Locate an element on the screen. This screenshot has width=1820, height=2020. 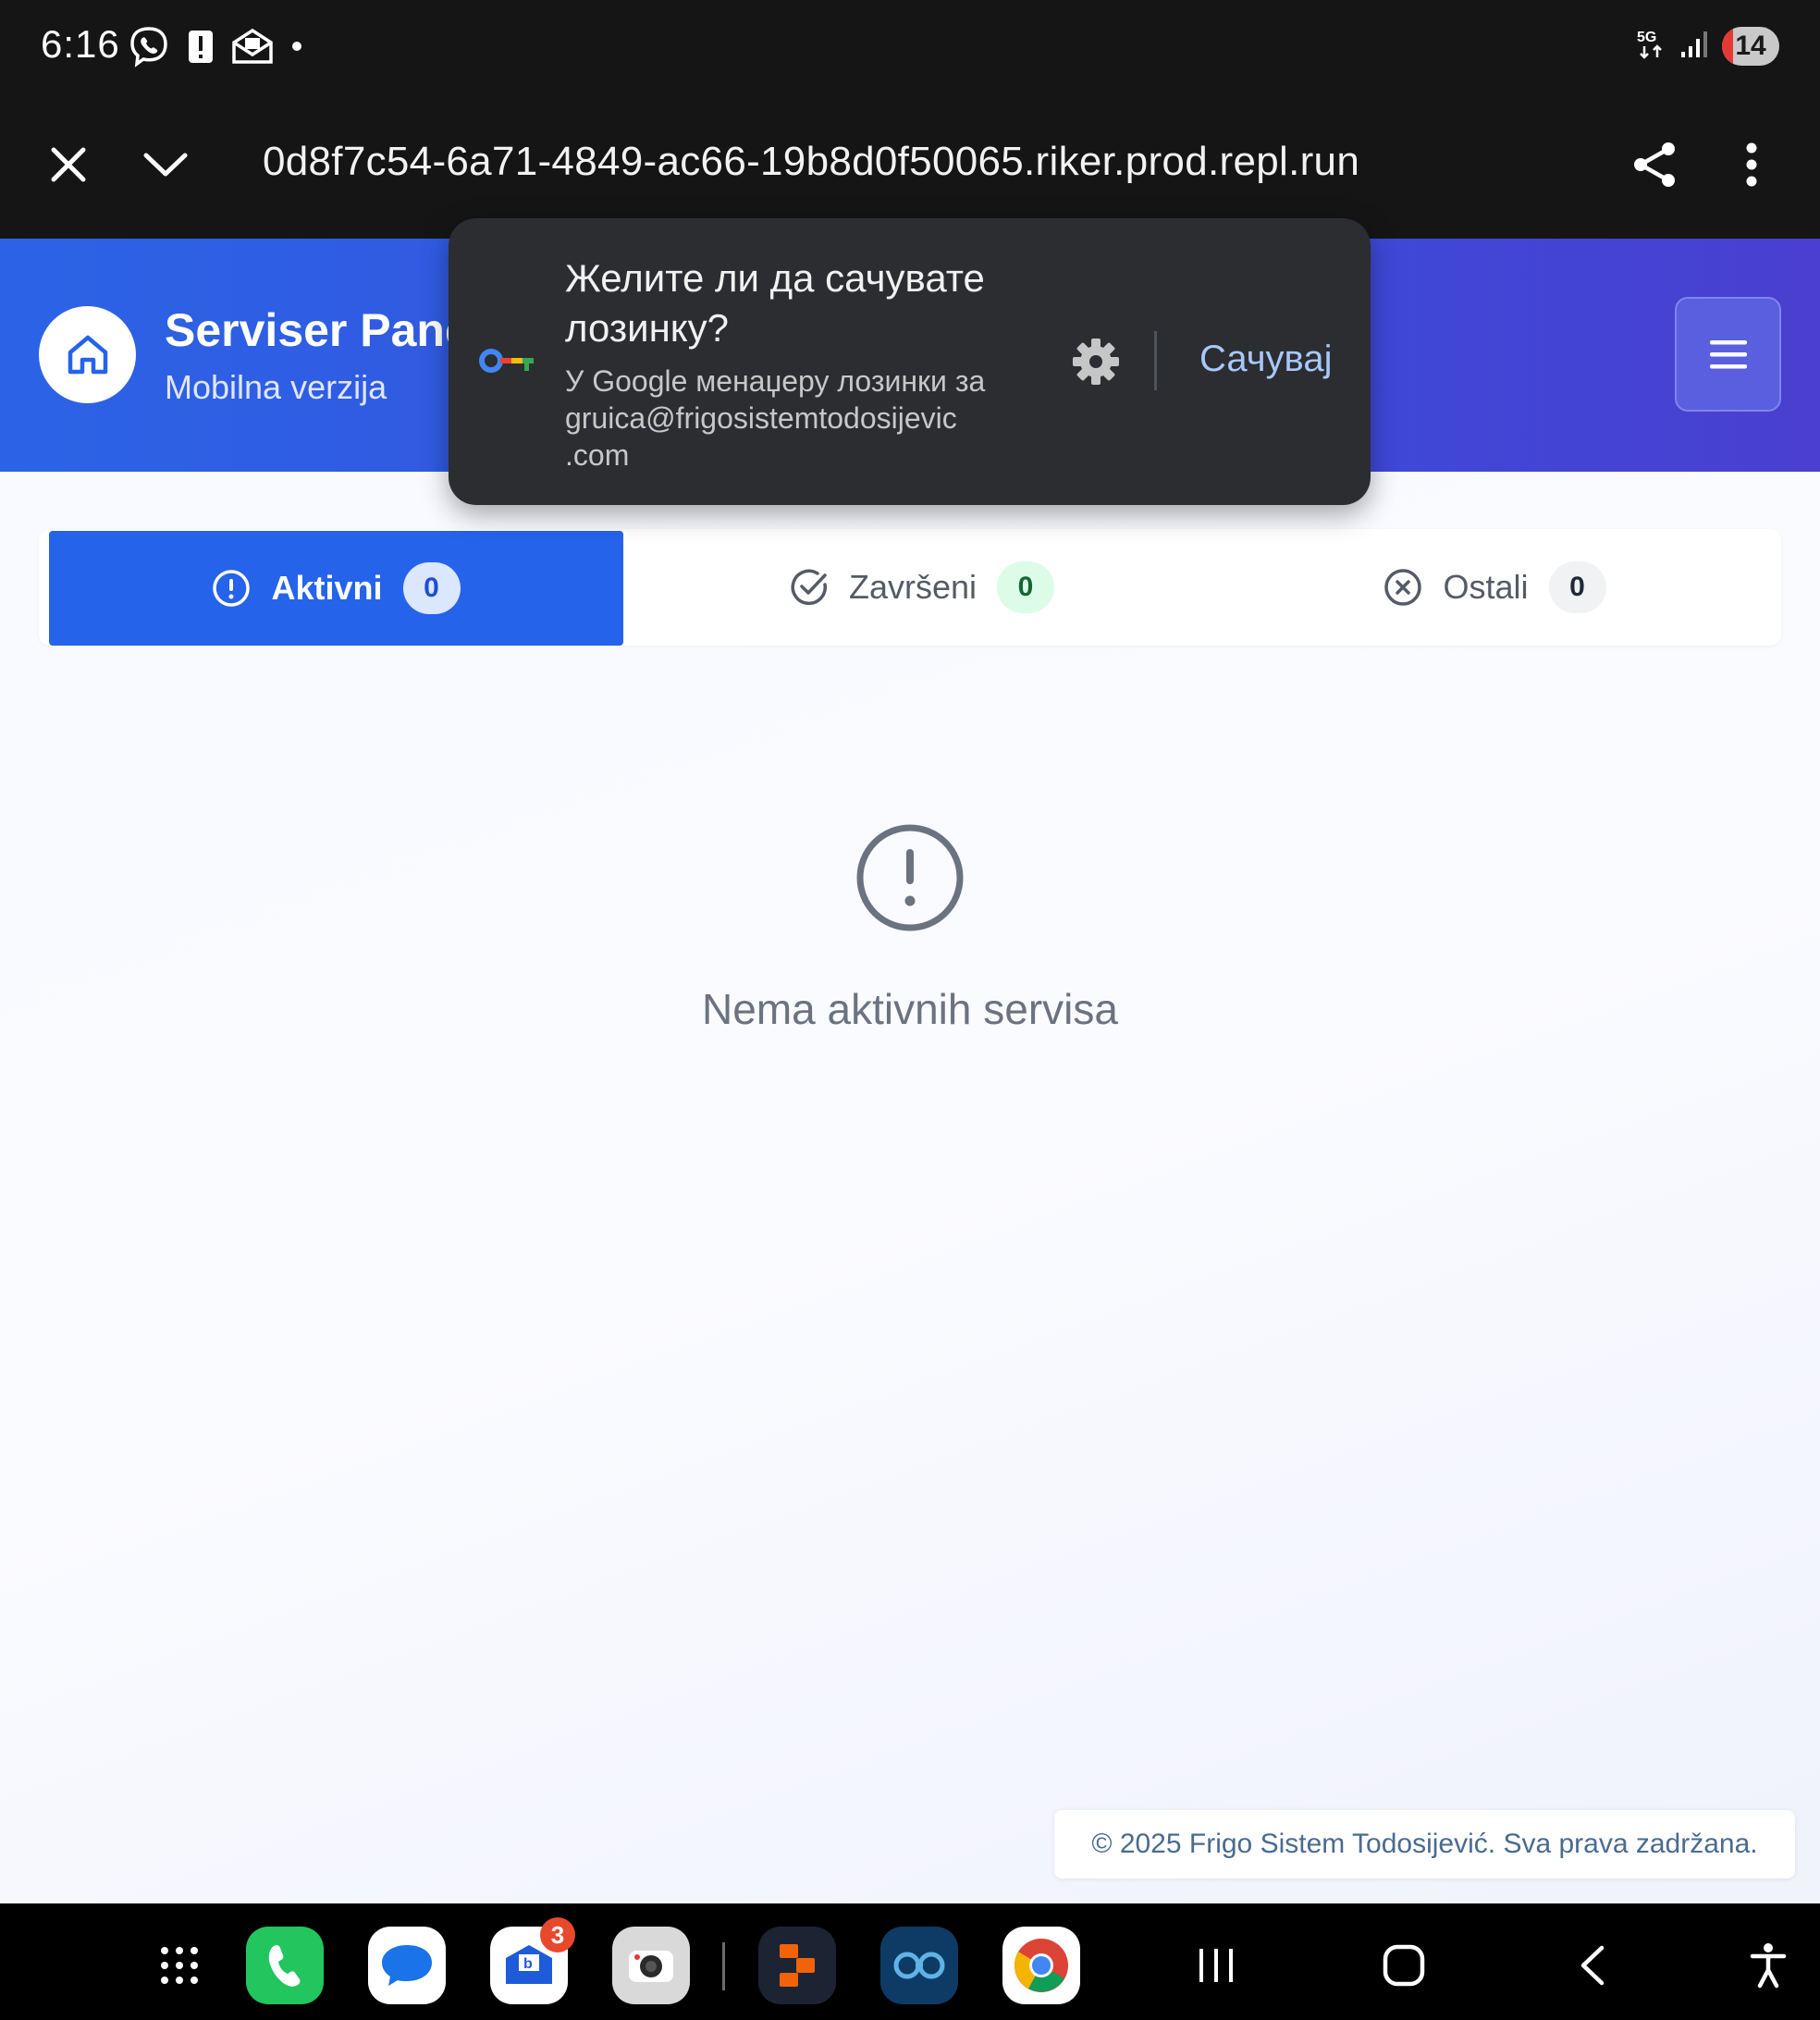
recents-icon is located at coordinates (1216, 1966).